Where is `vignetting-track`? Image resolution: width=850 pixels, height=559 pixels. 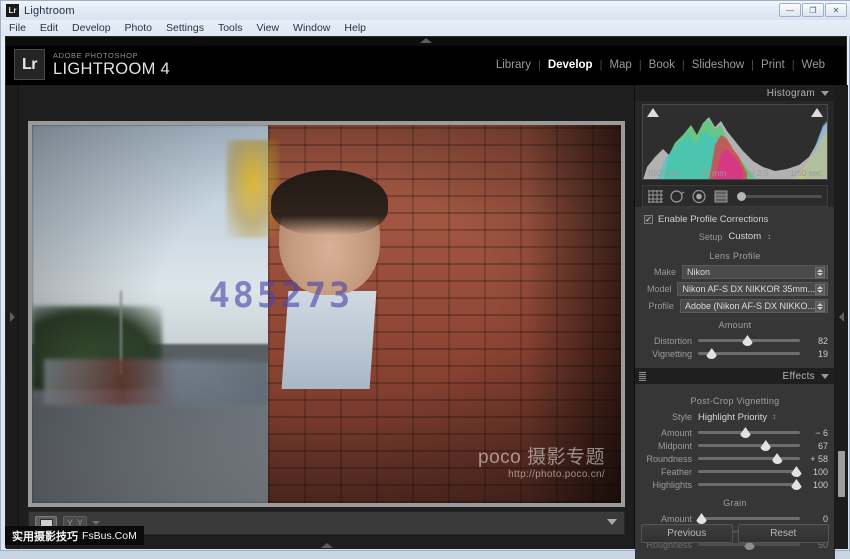 vignetting-track is located at coordinates (749, 353).